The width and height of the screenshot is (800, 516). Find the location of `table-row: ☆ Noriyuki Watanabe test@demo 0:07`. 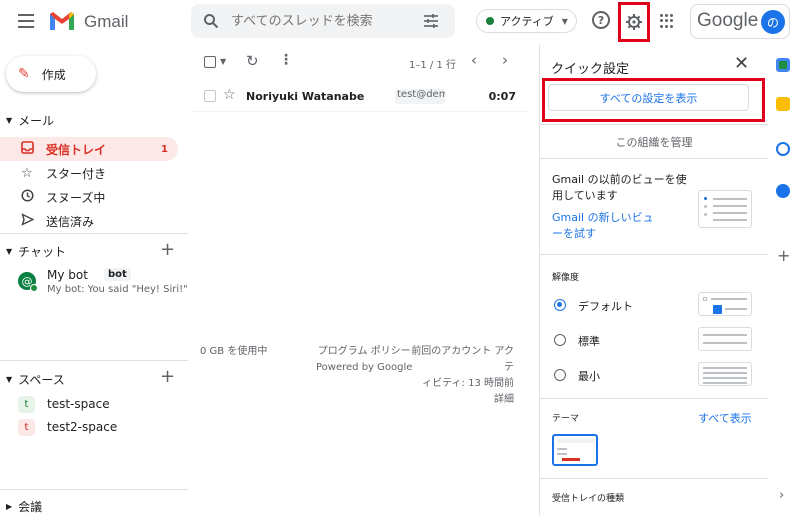

table-row: ☆ Noriyuki Watanabe test@demo 0:07 is located at coordinates (360, 97).